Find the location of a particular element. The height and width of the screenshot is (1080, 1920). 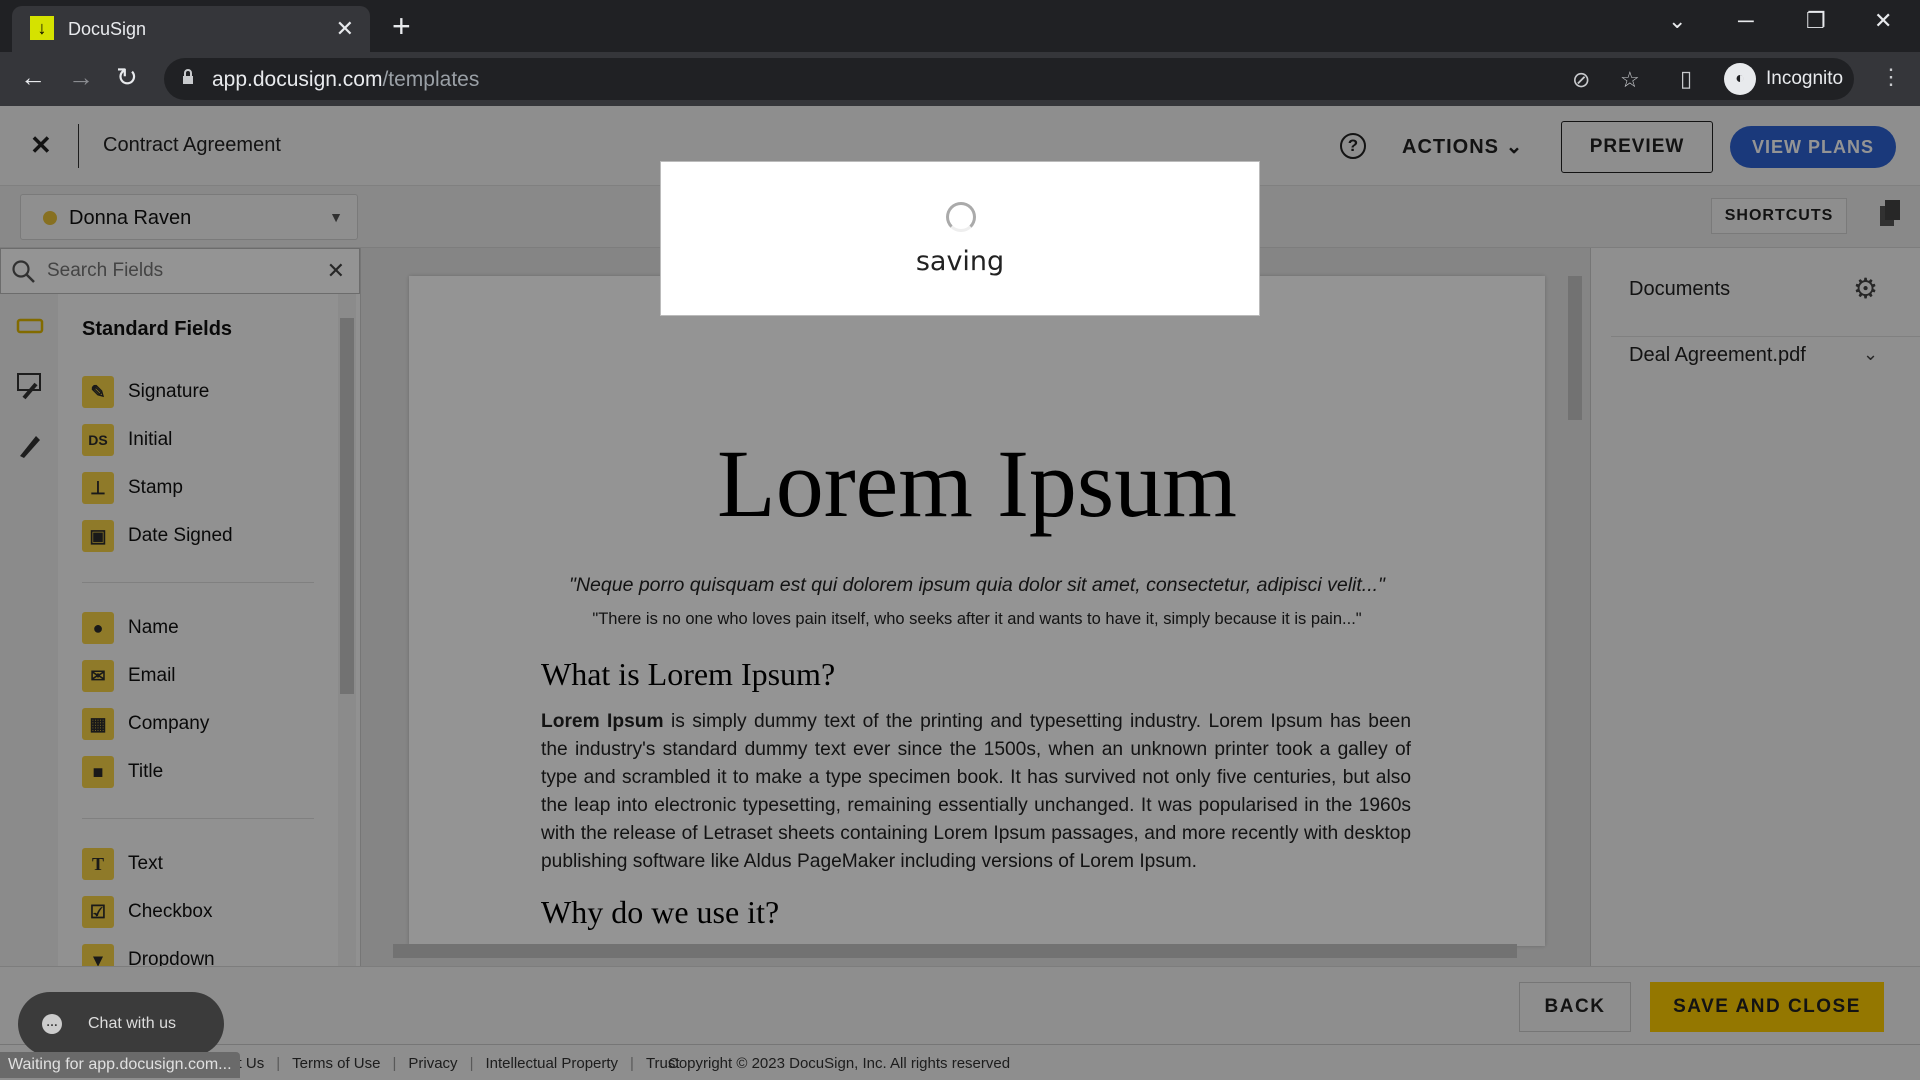

side-panel-icon: ▯ is located at coordinates (1686, 79).